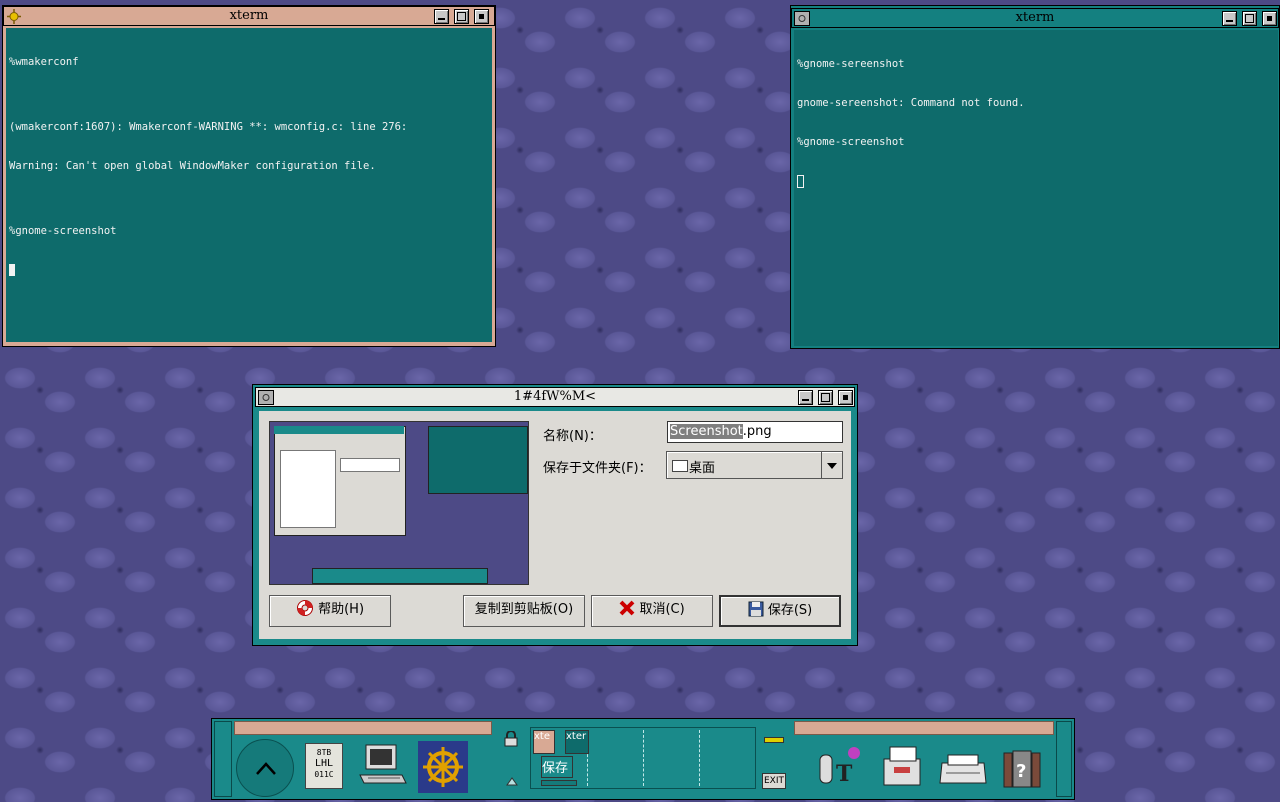 Image resolution: width=1280 pixels, height=802 pixels. I want to click on computer-terminal-icon, so click(383, 766).